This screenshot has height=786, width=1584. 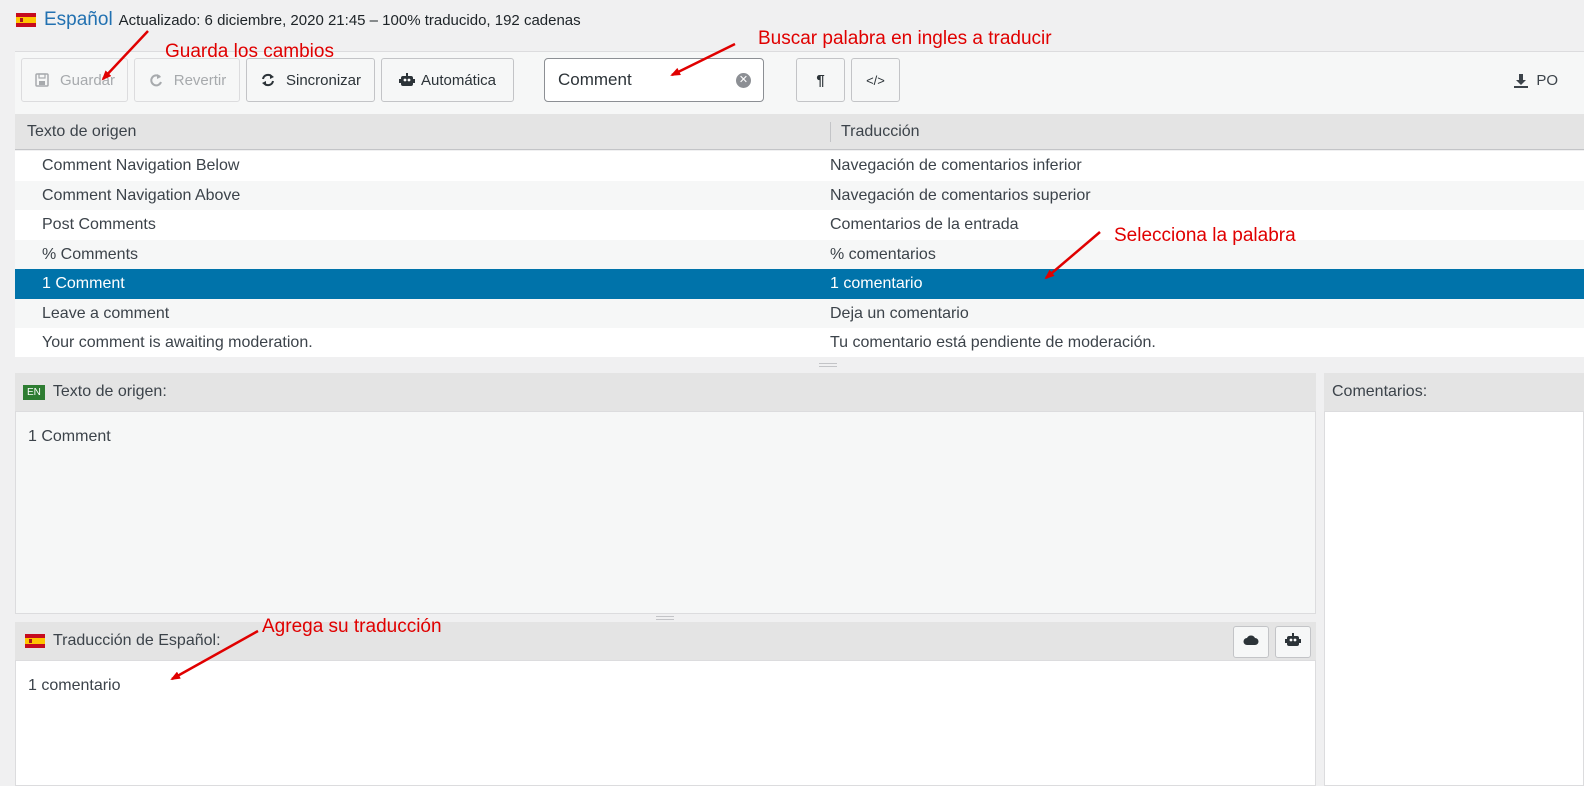 What do you see at coordinates (799, 132) in the screenshot?
I see `strings-table-header: Texto de origen Traducción` at bounding box center [799, 132].